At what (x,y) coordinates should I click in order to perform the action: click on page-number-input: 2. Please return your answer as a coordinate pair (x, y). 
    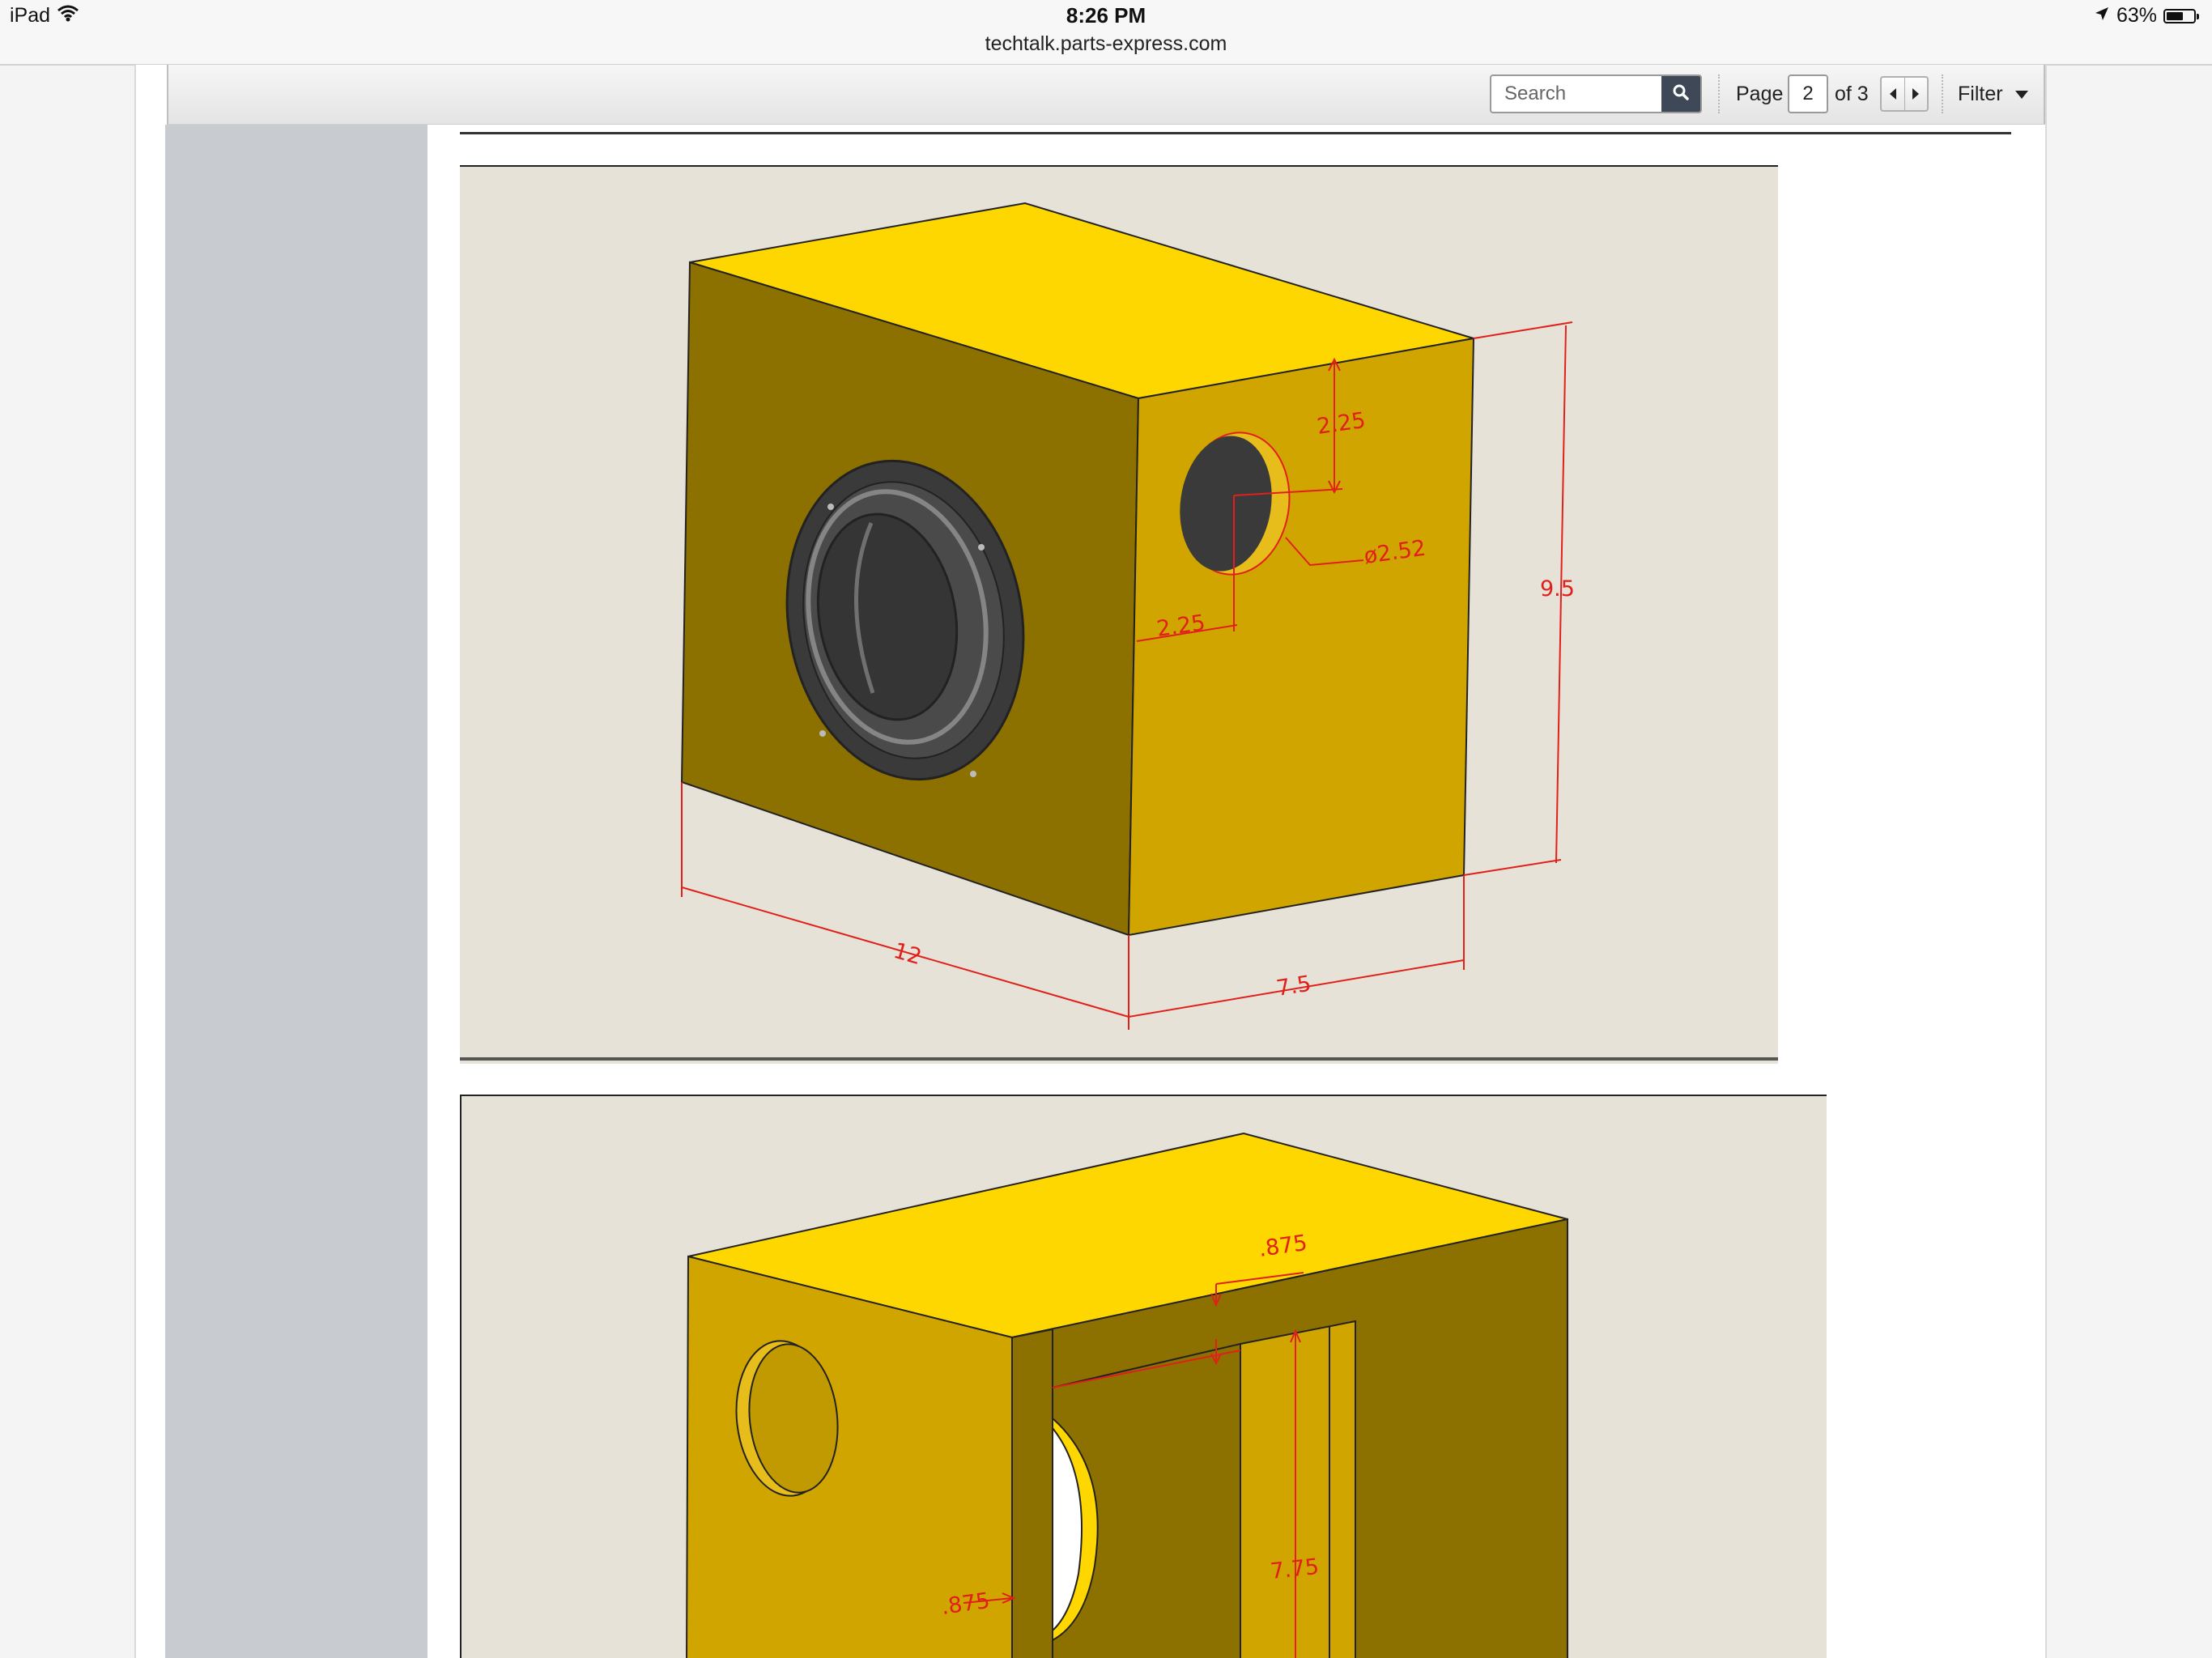
    Looking at the image, I should click on (1808, 93).